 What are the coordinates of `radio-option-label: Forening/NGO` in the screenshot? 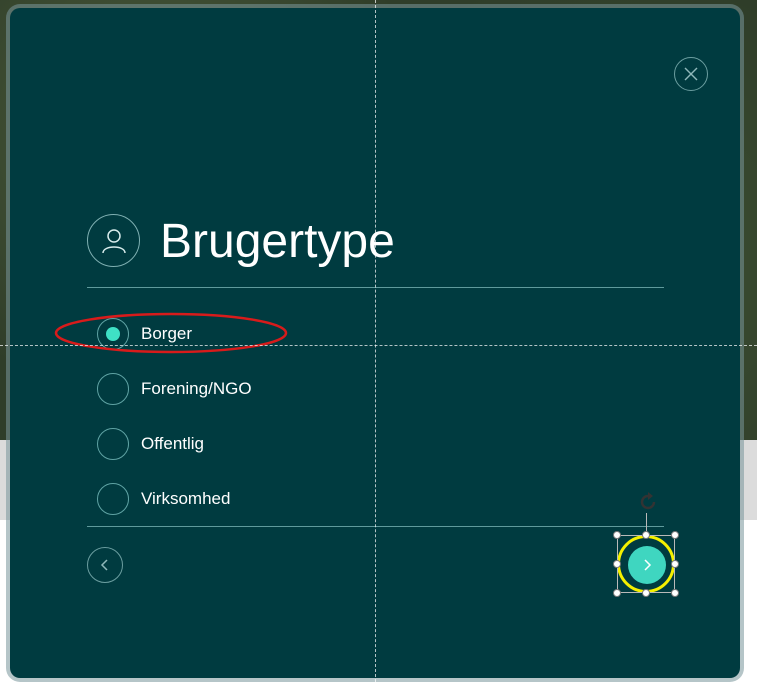 It's located at (196, 388).